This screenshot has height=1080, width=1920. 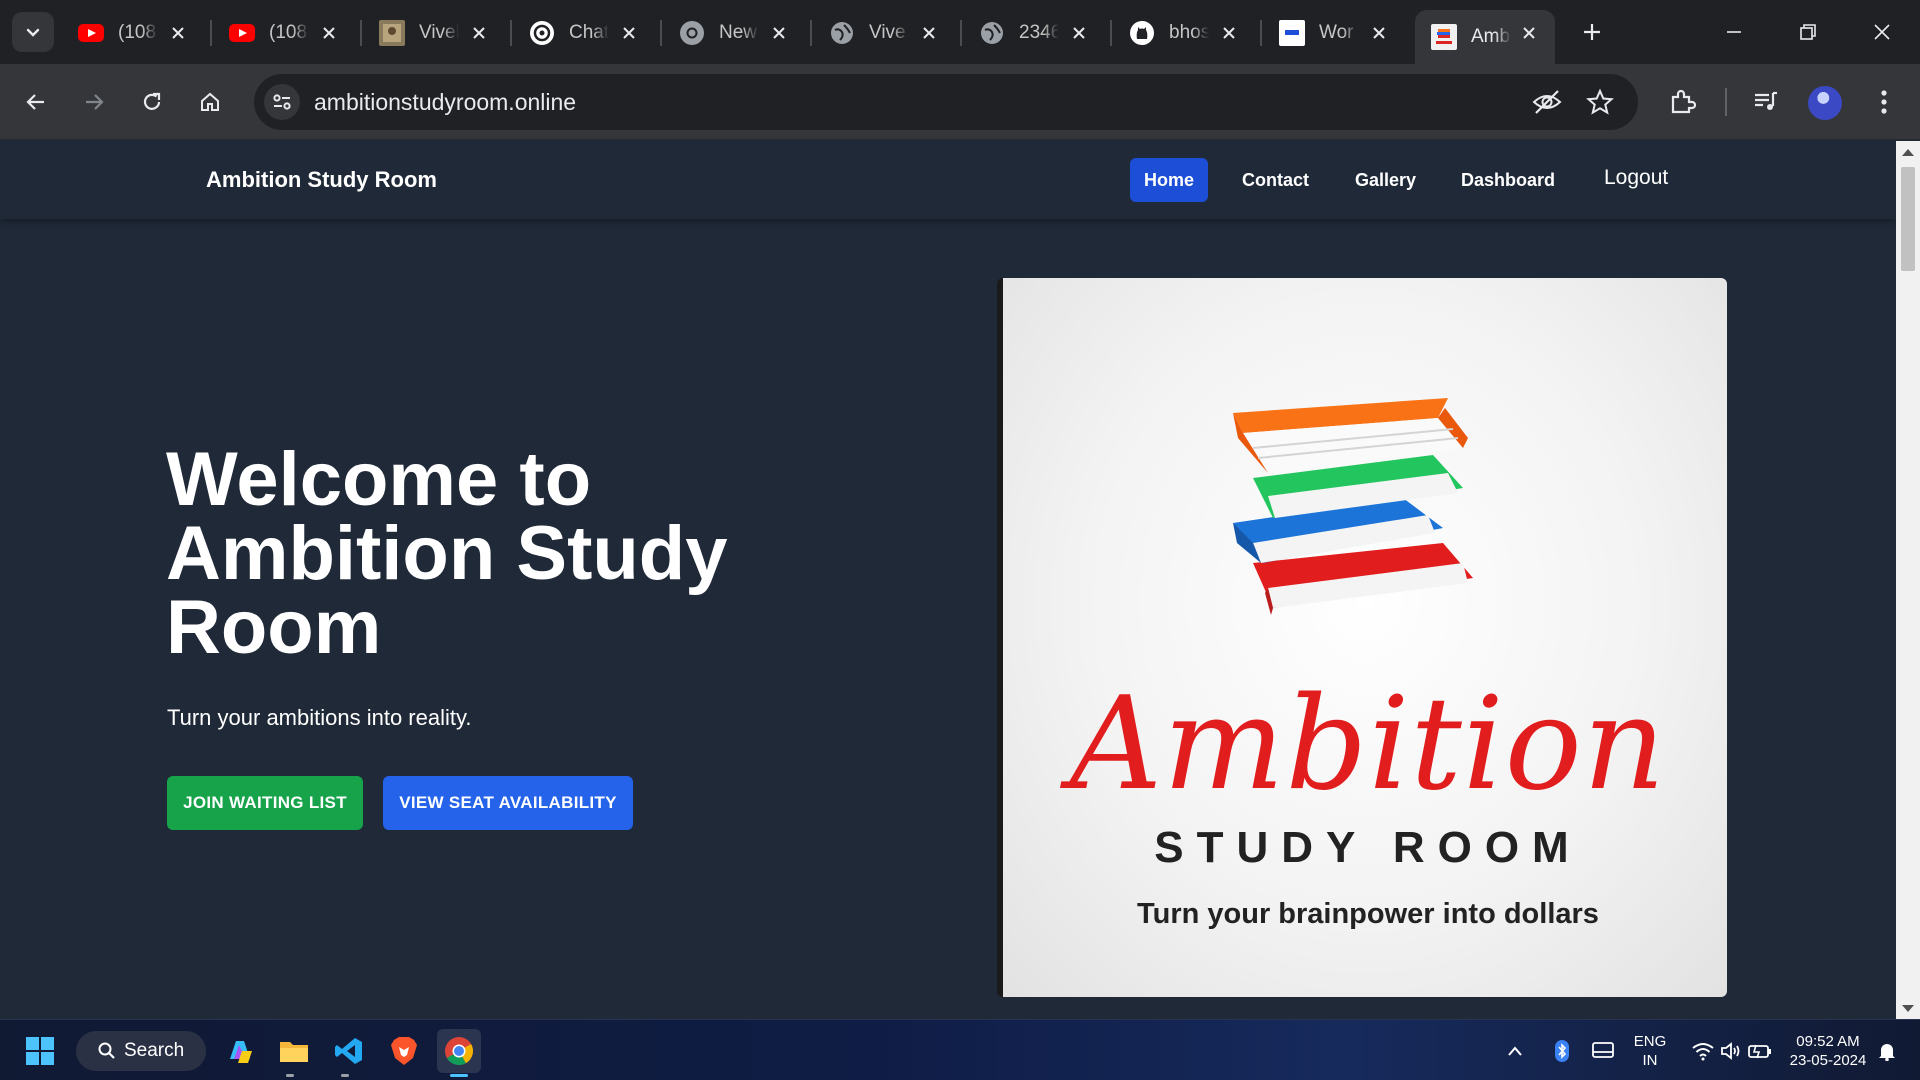 I want to click on taskbar-search: Search, so click(x=141, y=1051).